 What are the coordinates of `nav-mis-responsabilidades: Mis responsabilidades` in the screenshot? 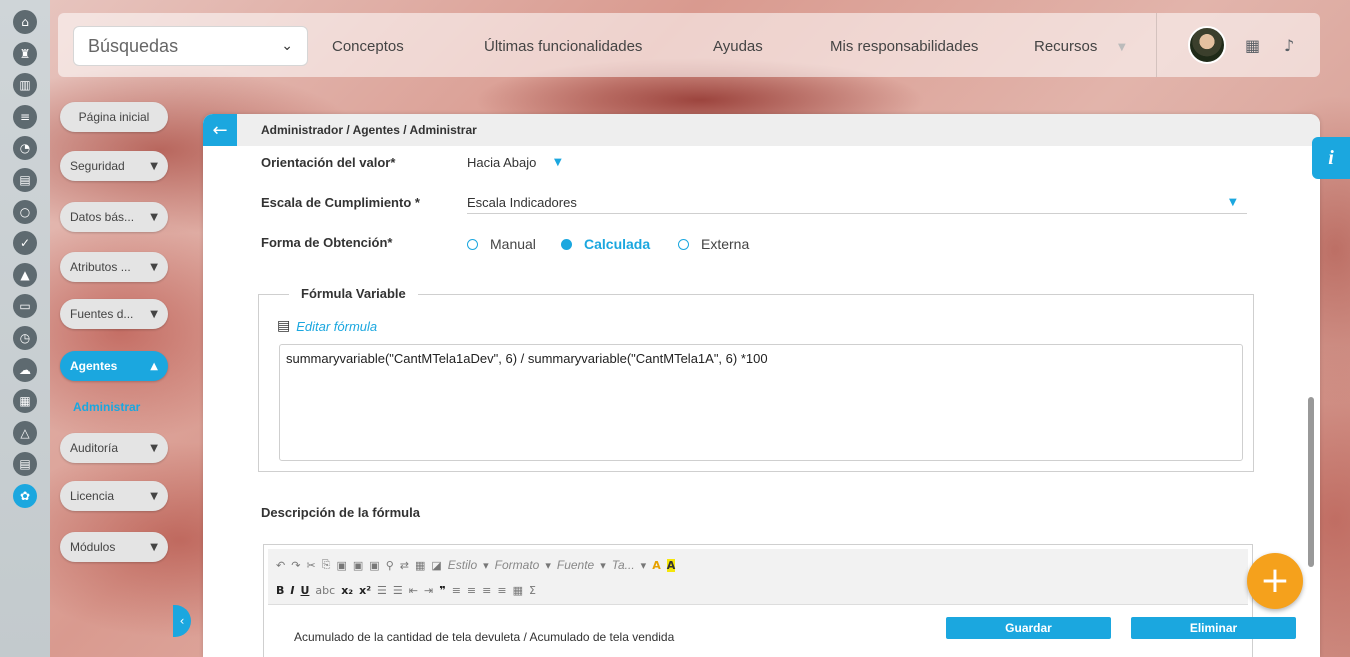 It's located at (904, 46).